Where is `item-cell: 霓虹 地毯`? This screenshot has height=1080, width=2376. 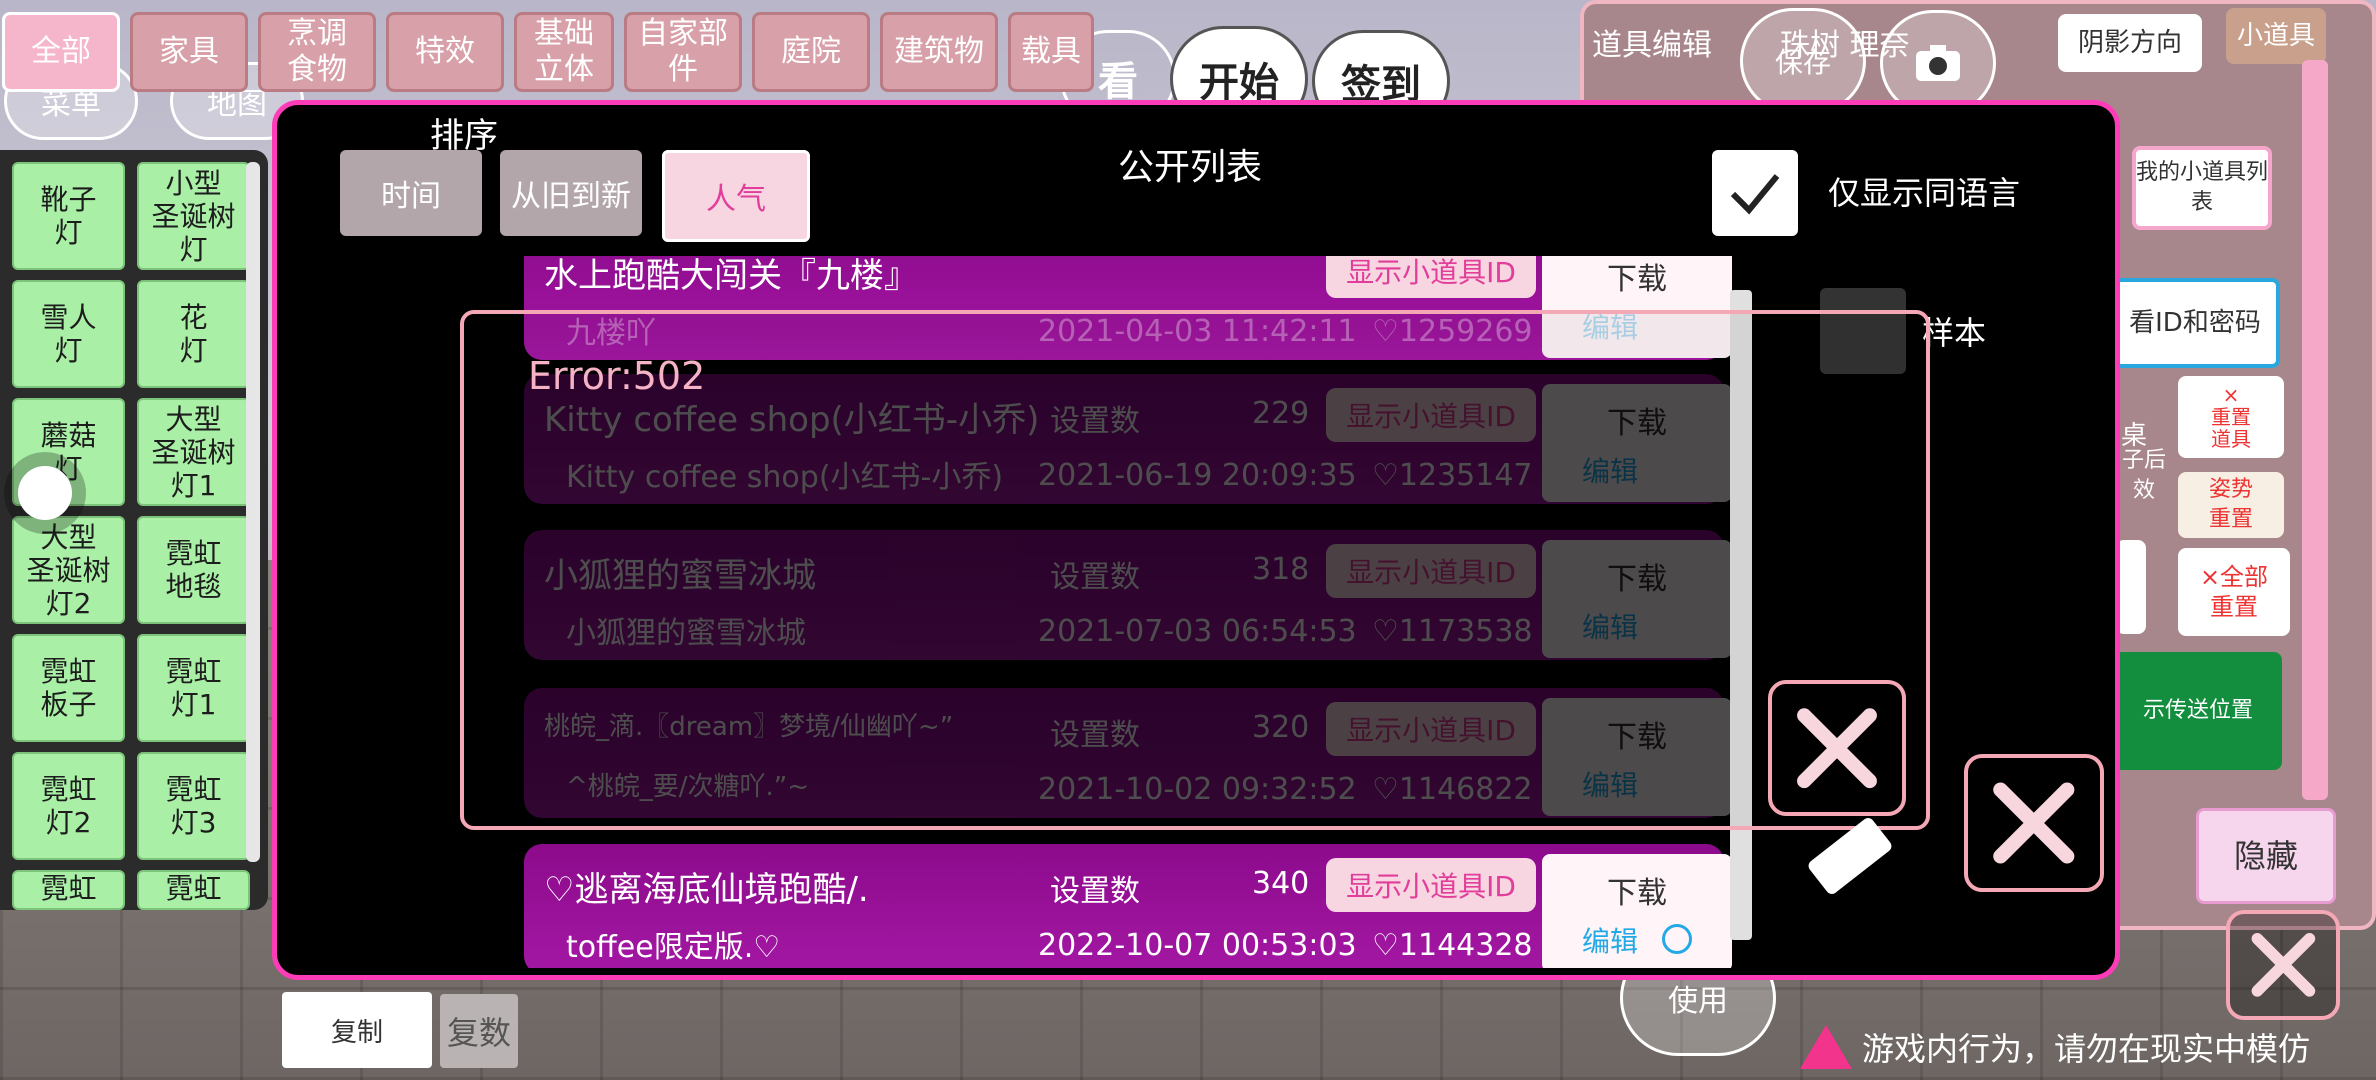 item-cell: 霓虹 地毯 is located at coordinates (193, 570).